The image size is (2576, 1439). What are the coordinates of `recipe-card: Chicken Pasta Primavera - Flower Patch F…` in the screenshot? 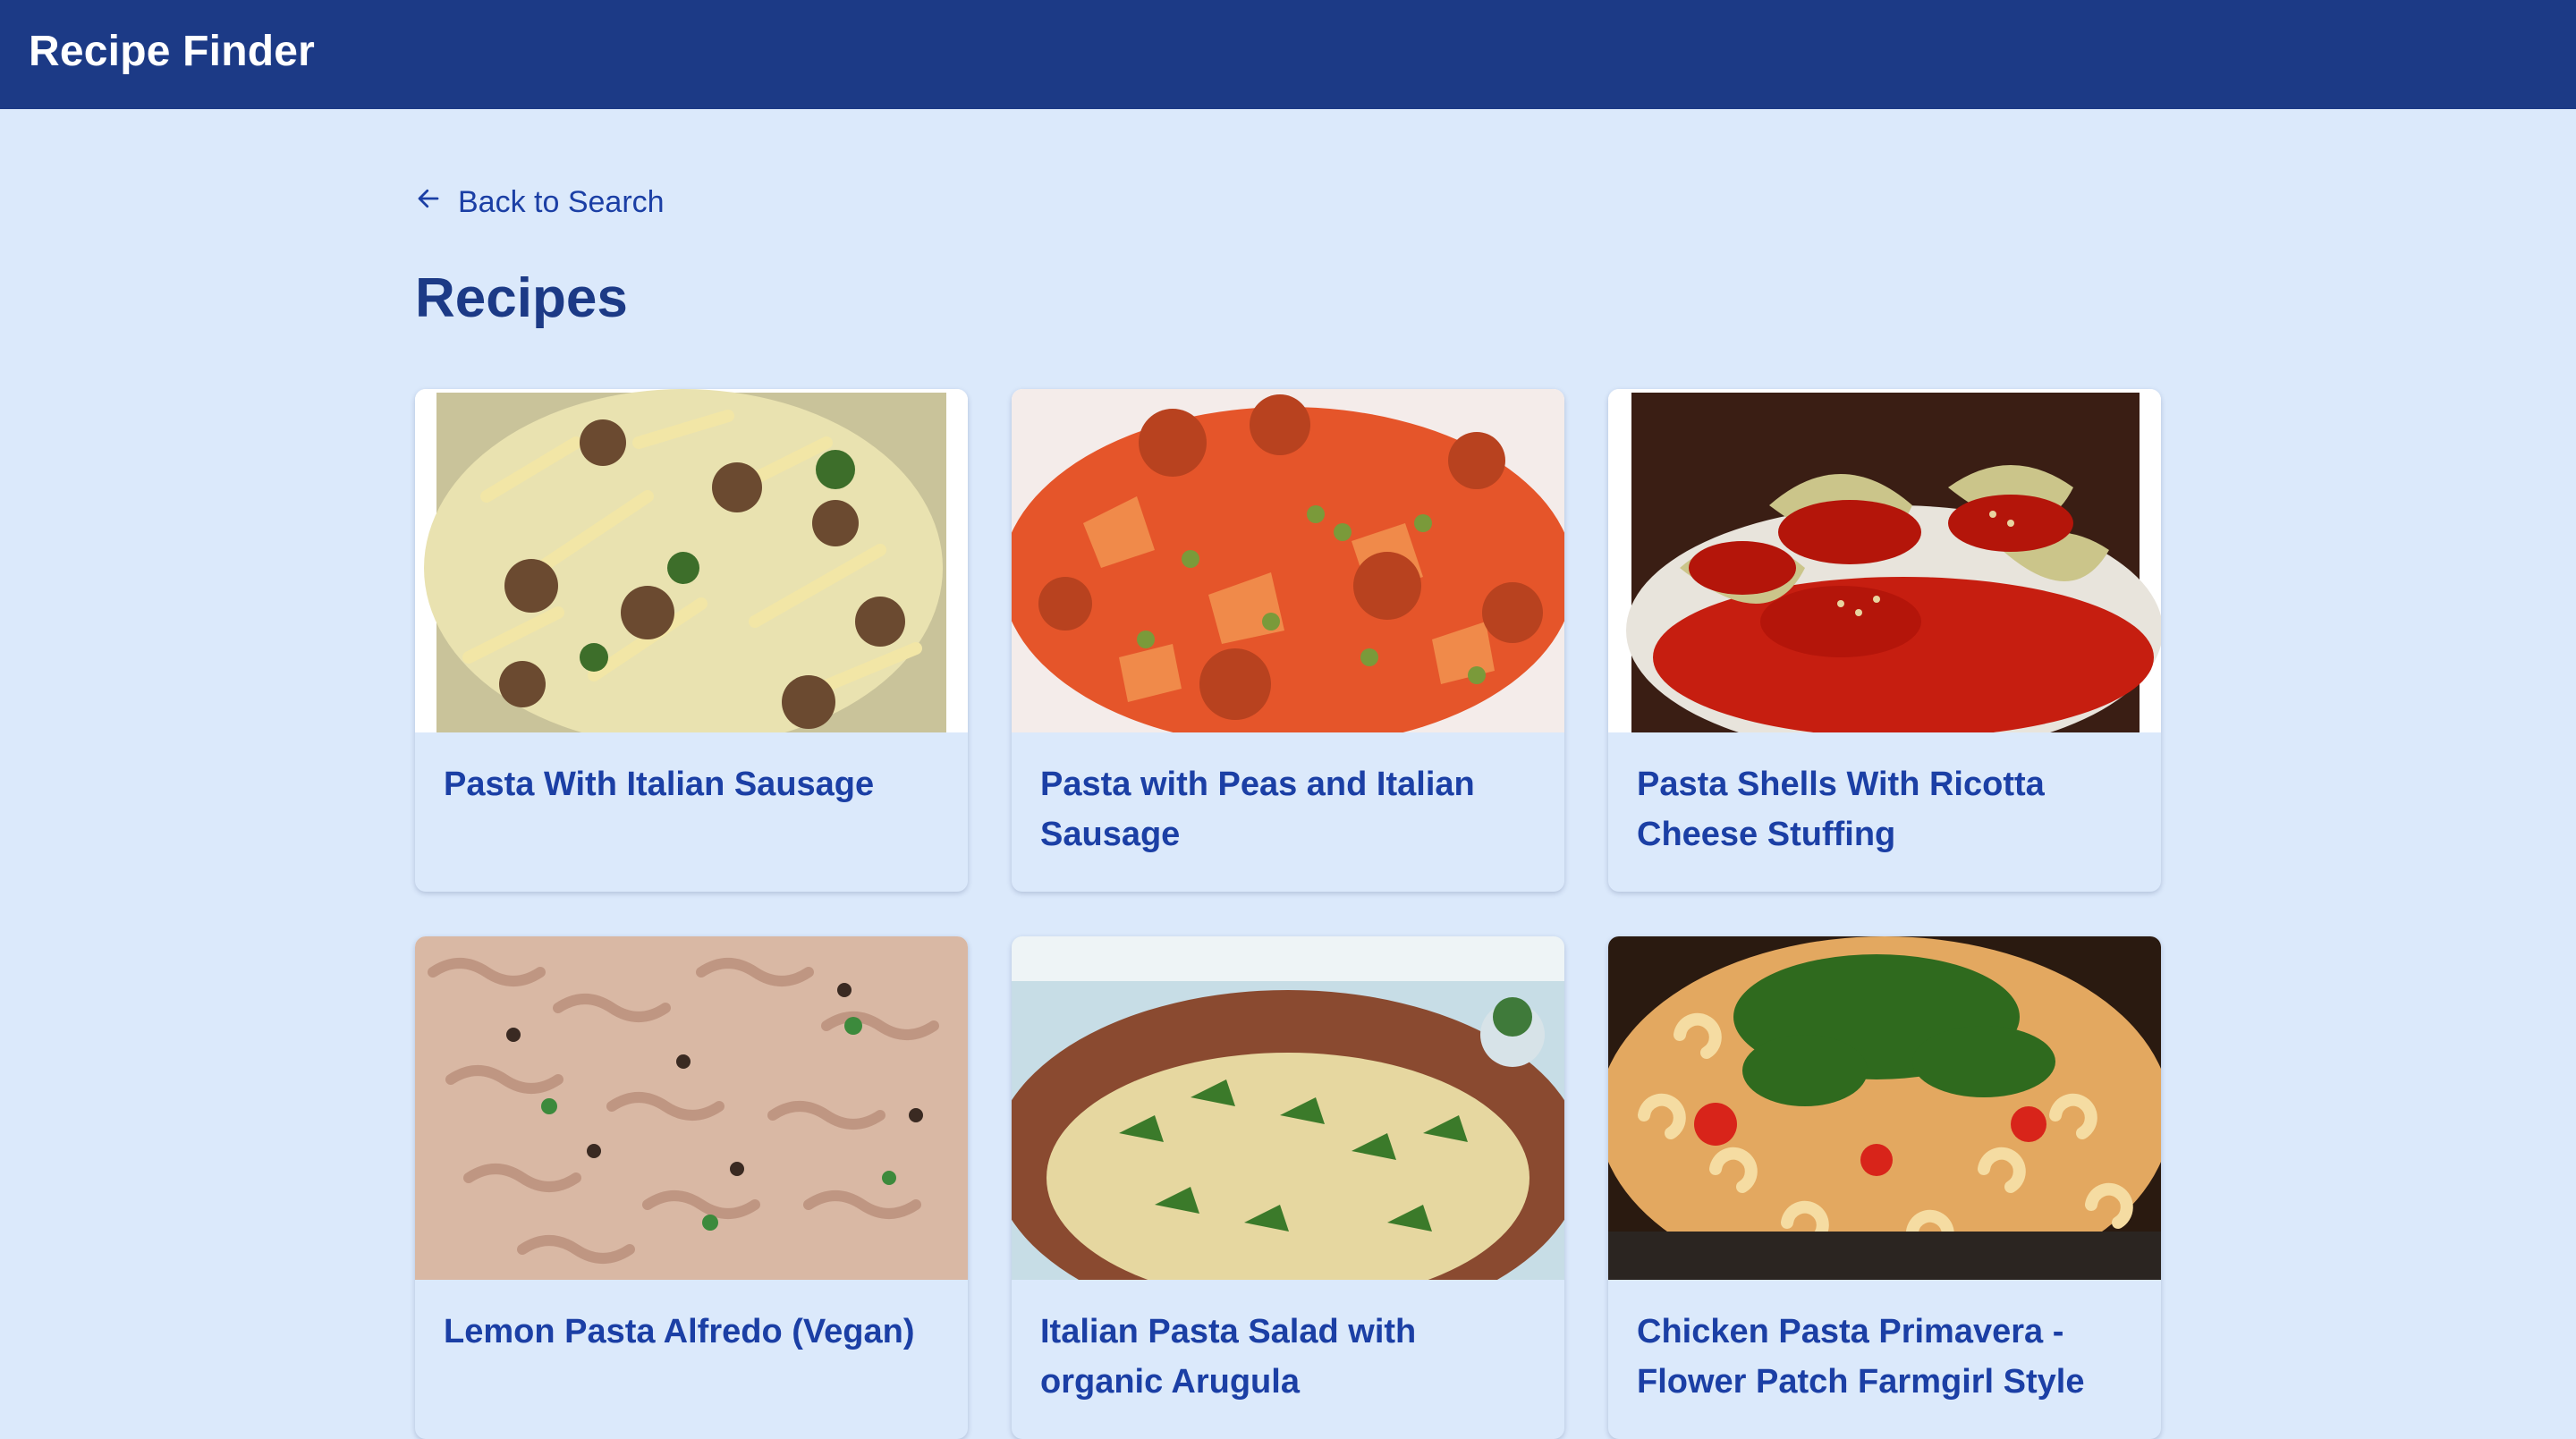 It's located at (1884, 1188).